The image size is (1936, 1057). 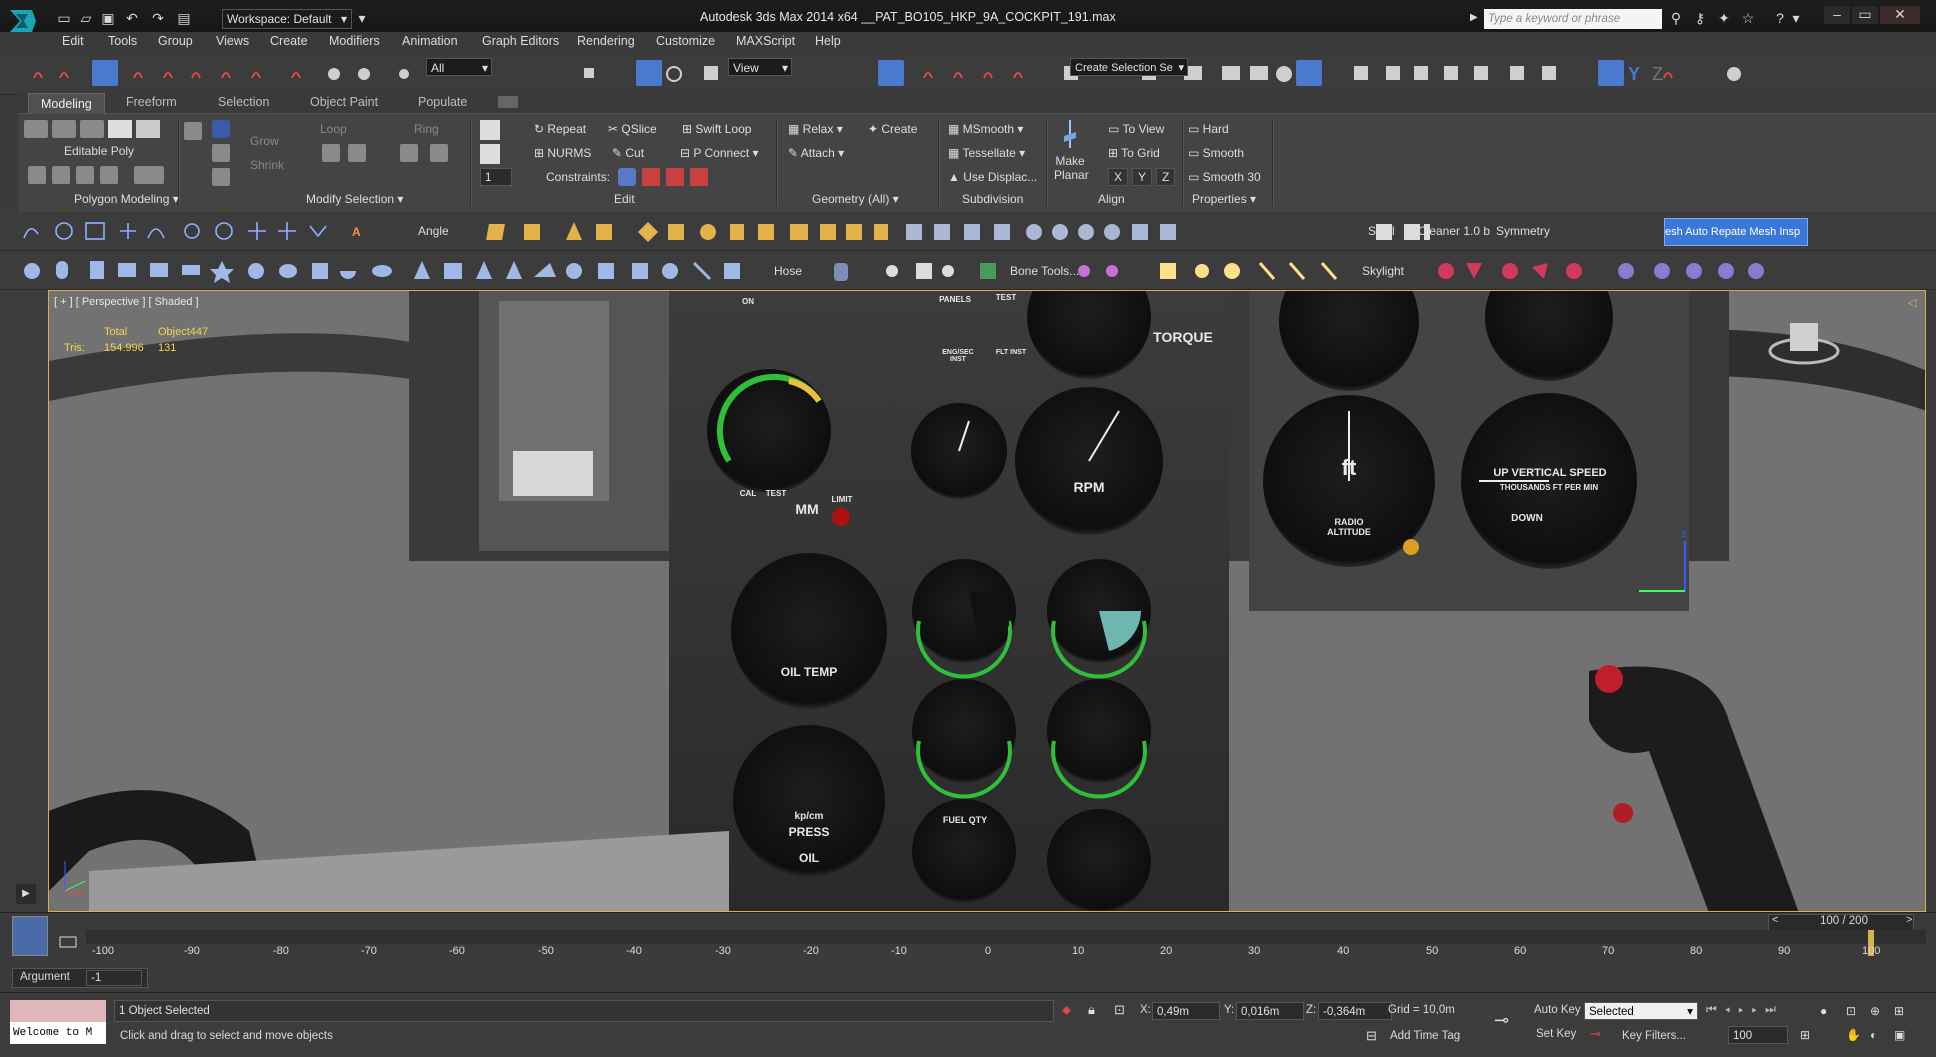 I want to click on polygon-modeling-panel: Polygon Modeling ▾, so click(x=126, y=199).